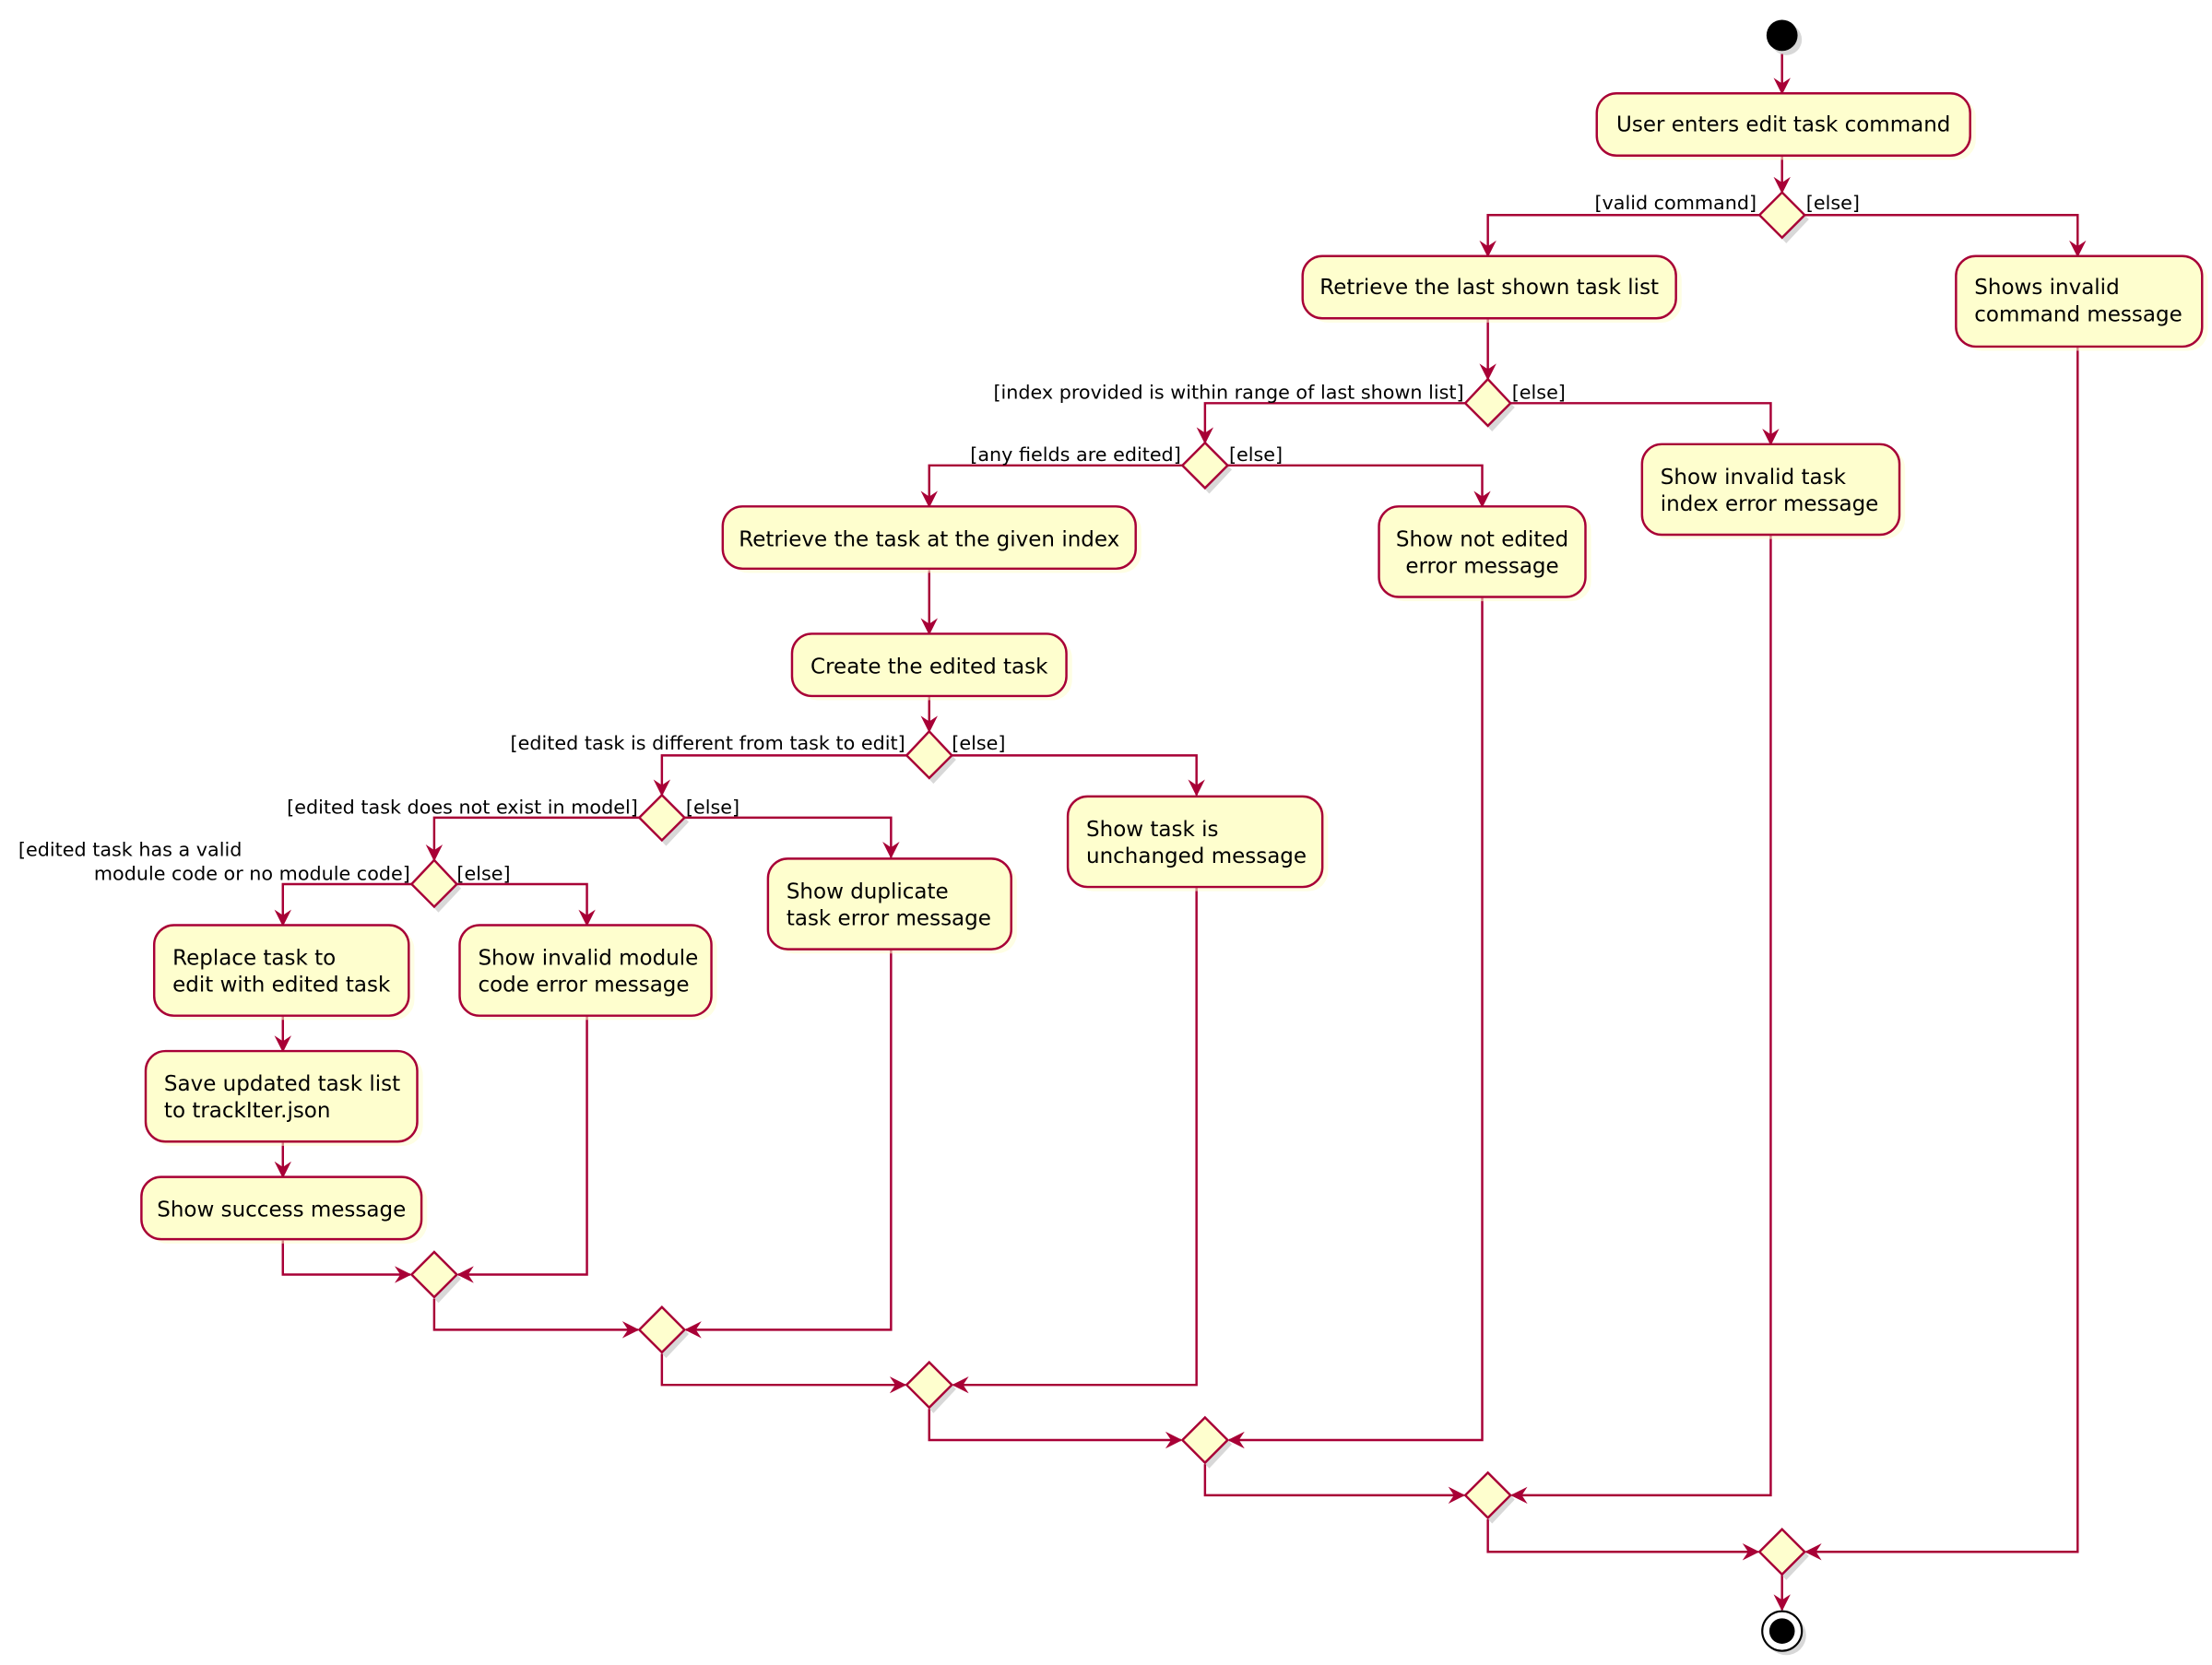 This screenshot has height=1665, width=2212. I want to click on activity-save-list: Save updated task list to trackIter.json, so click(283, 1097).